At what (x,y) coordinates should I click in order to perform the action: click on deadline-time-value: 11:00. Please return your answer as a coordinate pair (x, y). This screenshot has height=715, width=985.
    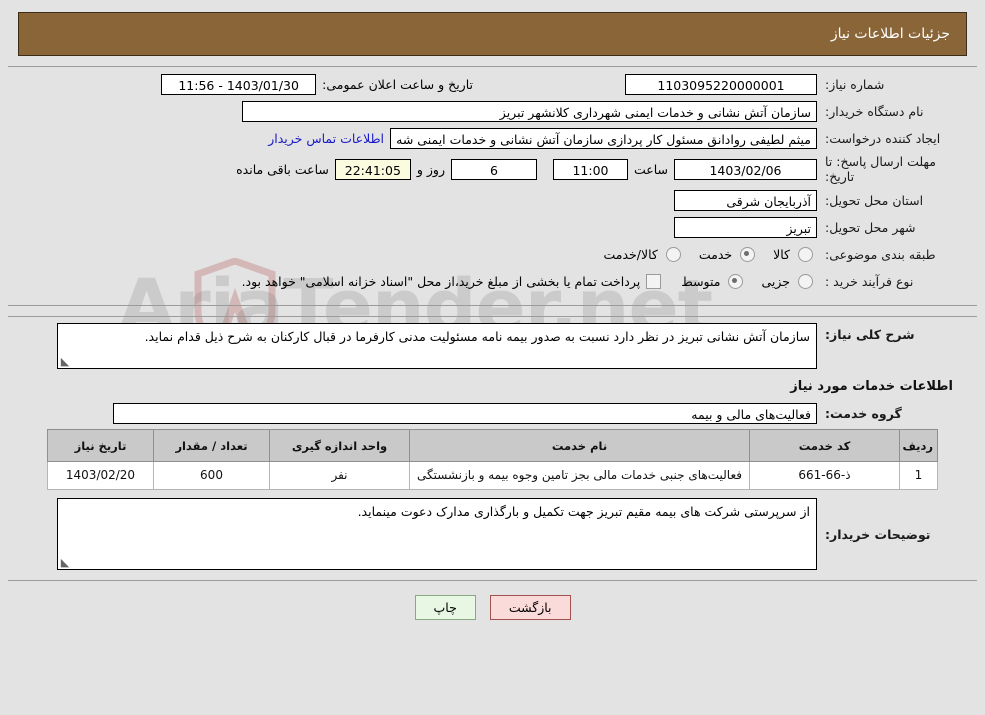
    Looking at the image, I should click on (590, 169).